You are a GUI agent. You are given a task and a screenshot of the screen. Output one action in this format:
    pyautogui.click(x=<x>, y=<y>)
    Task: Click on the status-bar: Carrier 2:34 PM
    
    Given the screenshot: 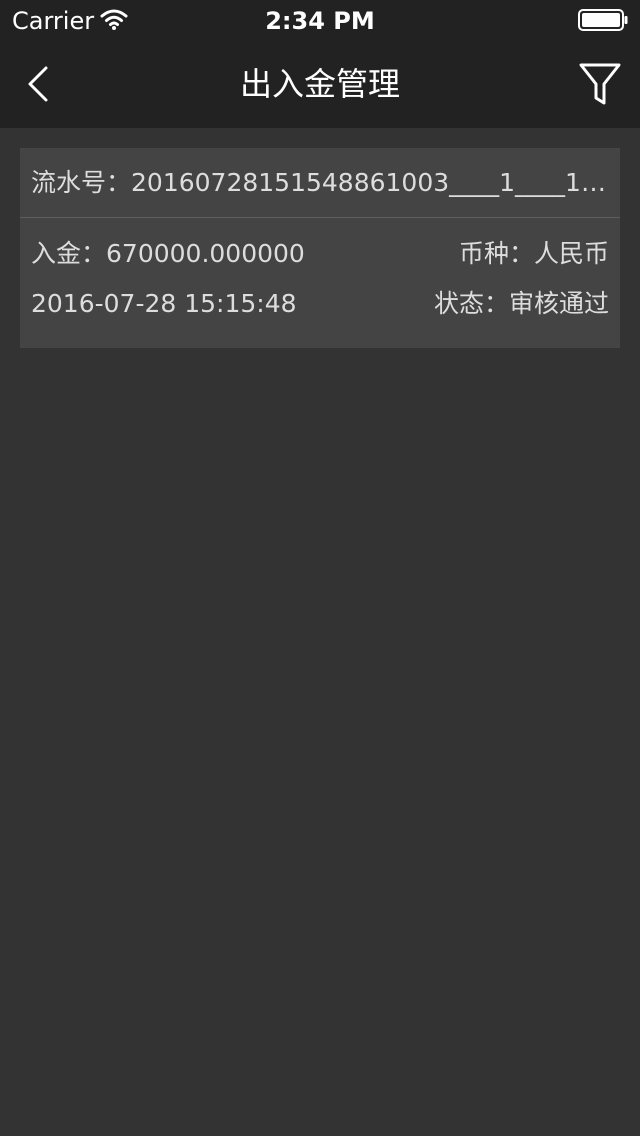 What is the action you would take?
    pyautogui.click(x=320, y=20)
    